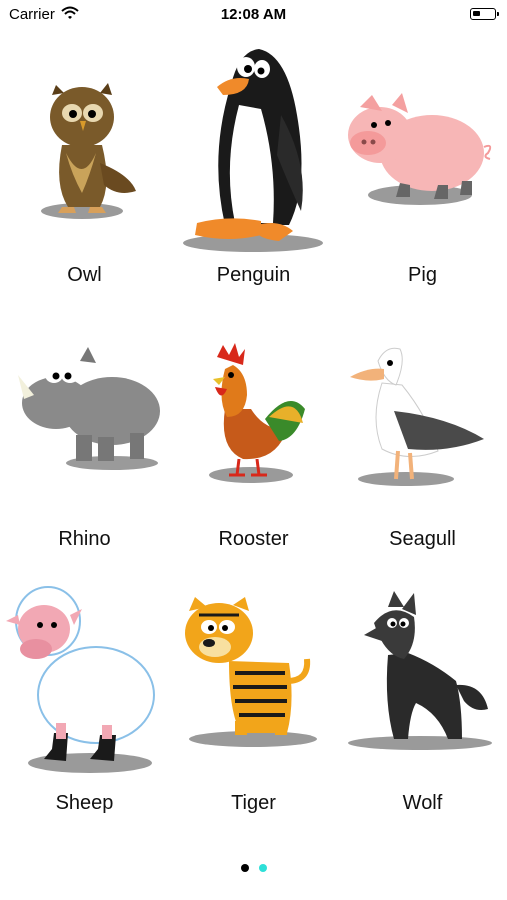 Image resolution: width=507 pixels, height=900 pixels. I want to click on animal-tile-sheep: Sheep, so click(84, 695).